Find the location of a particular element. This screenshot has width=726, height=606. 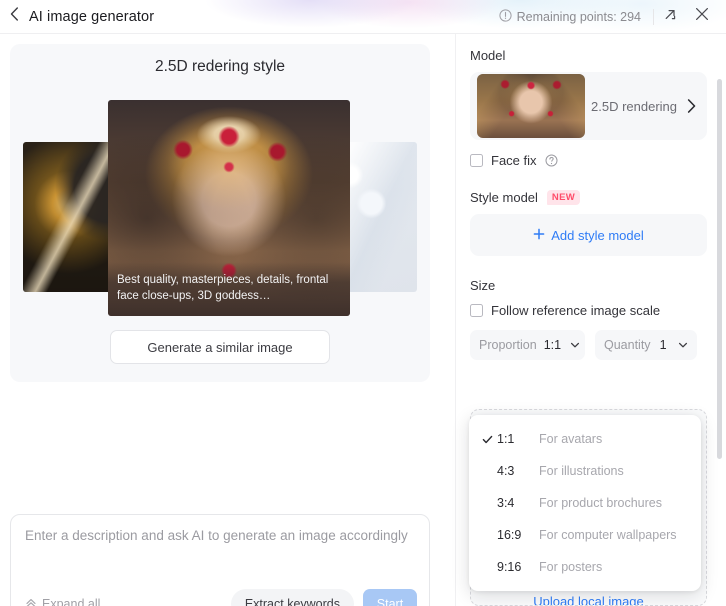

close-window-button is located at coordinates (702, 16).